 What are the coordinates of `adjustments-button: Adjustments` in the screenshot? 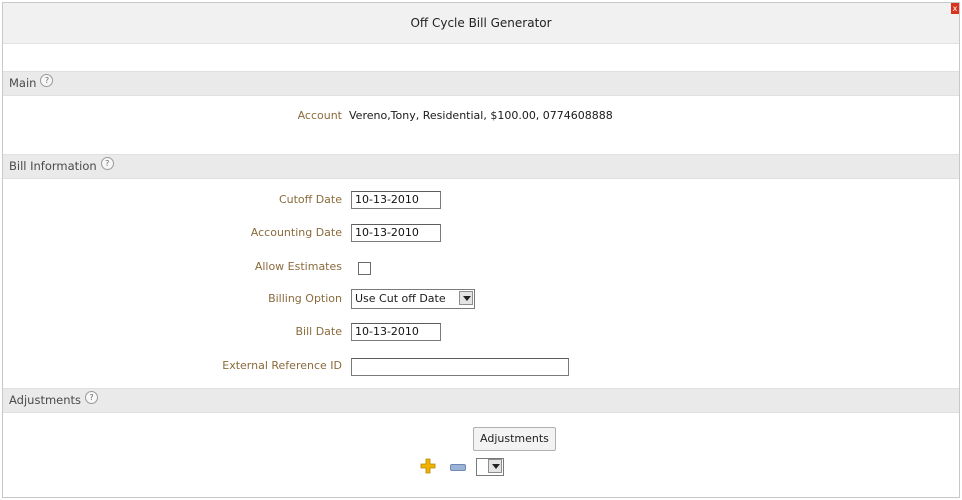 It's located at (514, 439).